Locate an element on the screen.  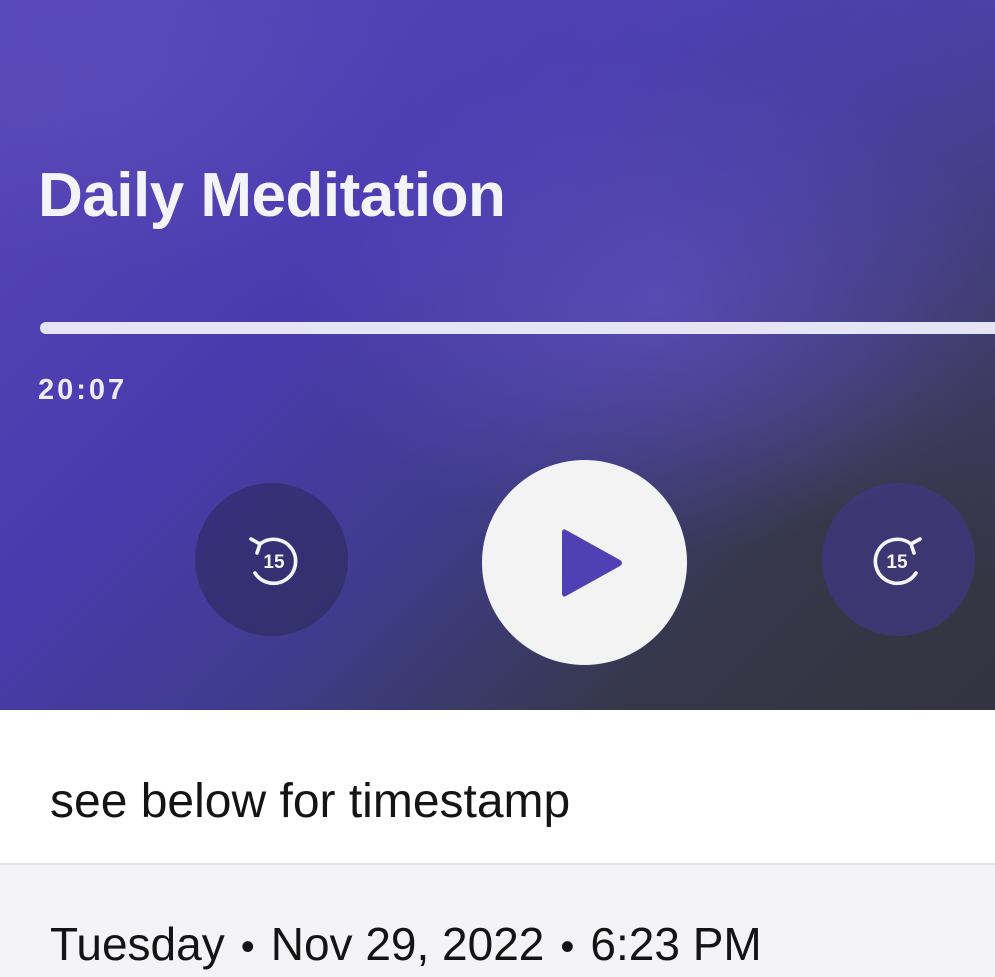
progress-bar-fill is located at coordinates (517, 328).